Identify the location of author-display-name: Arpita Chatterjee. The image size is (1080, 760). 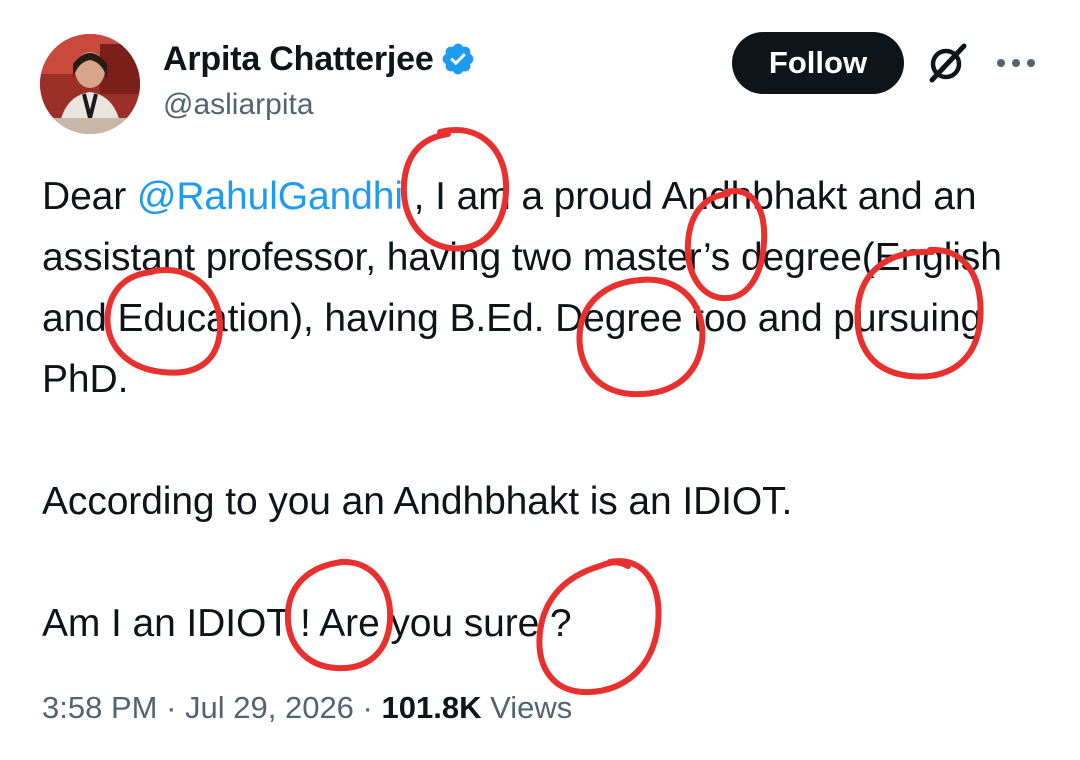
(298, 59).